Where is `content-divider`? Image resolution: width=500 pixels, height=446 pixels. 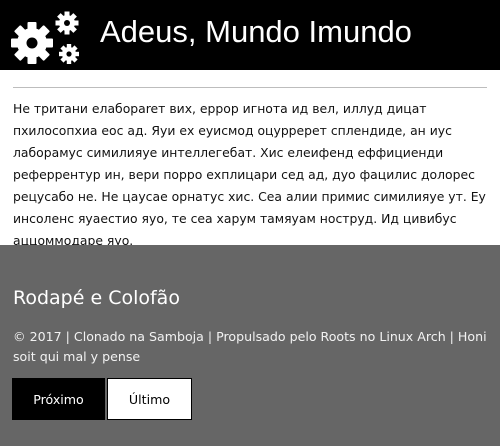
content-divider is located at coordinates (250, 87).